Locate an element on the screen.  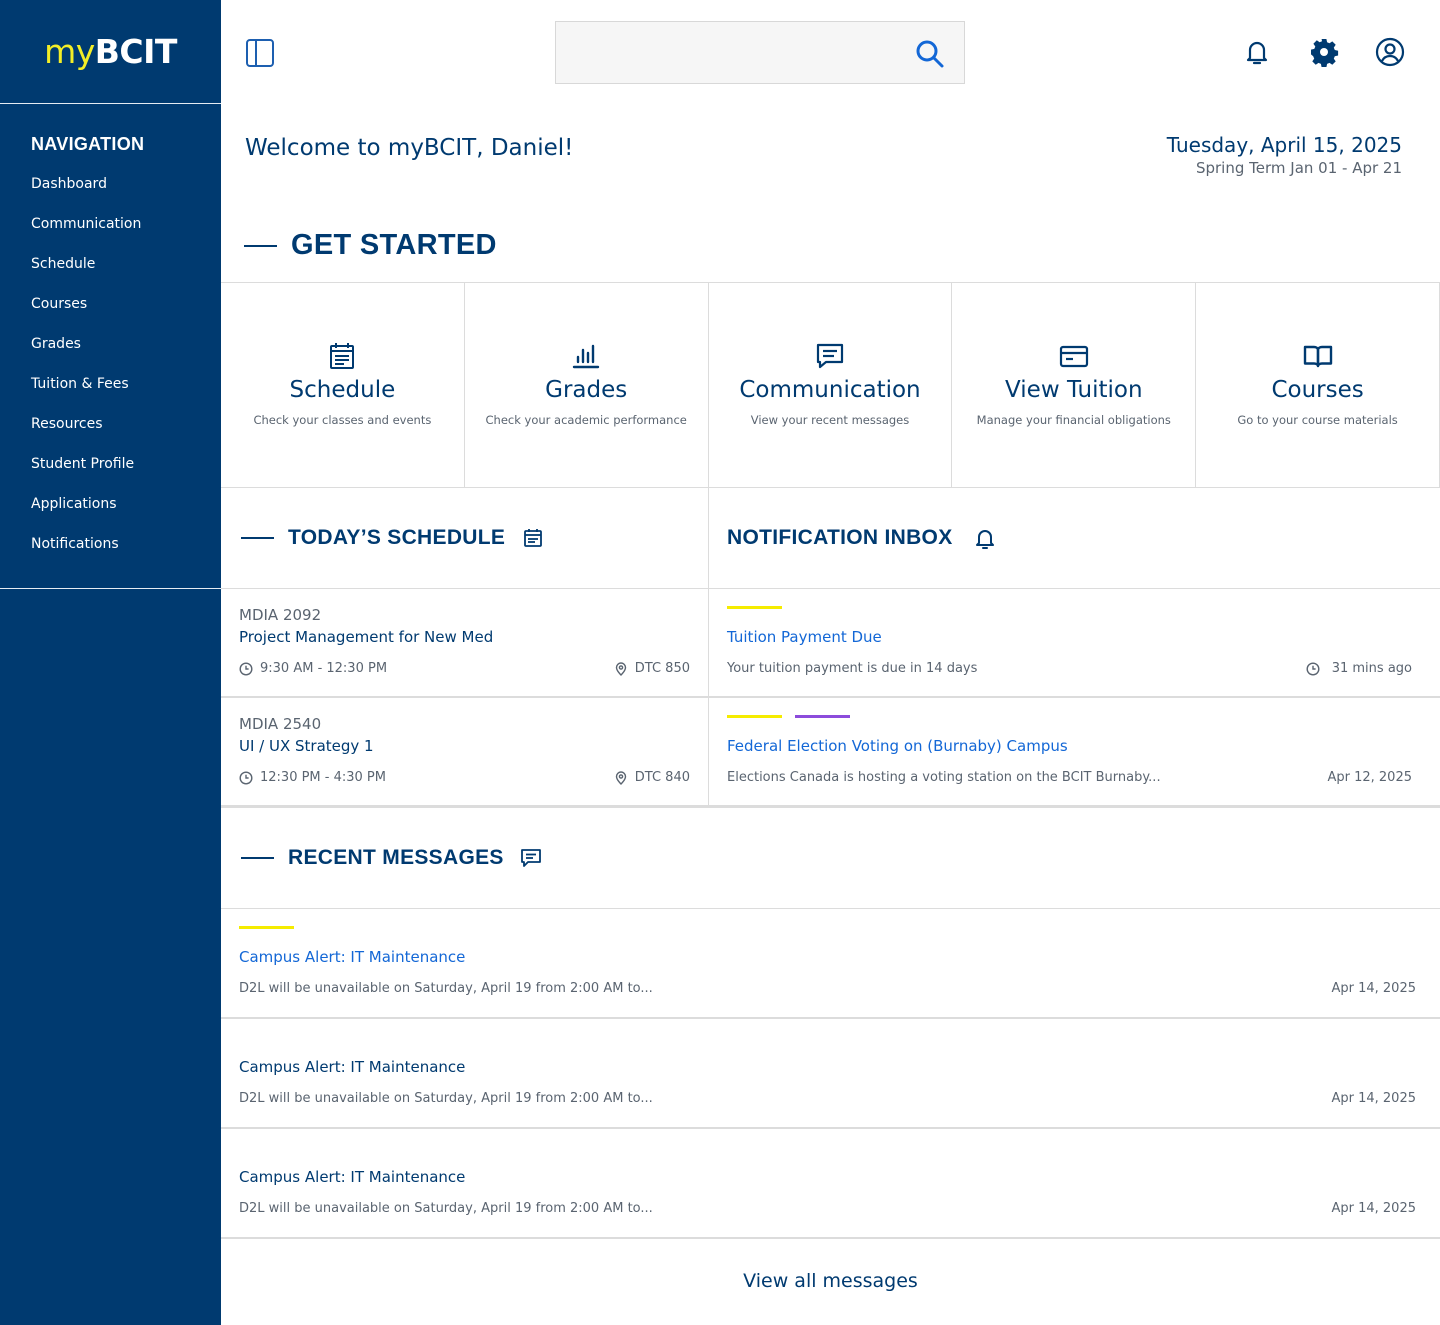
class-room: DTC 840 is located at coordinates (652, 777).